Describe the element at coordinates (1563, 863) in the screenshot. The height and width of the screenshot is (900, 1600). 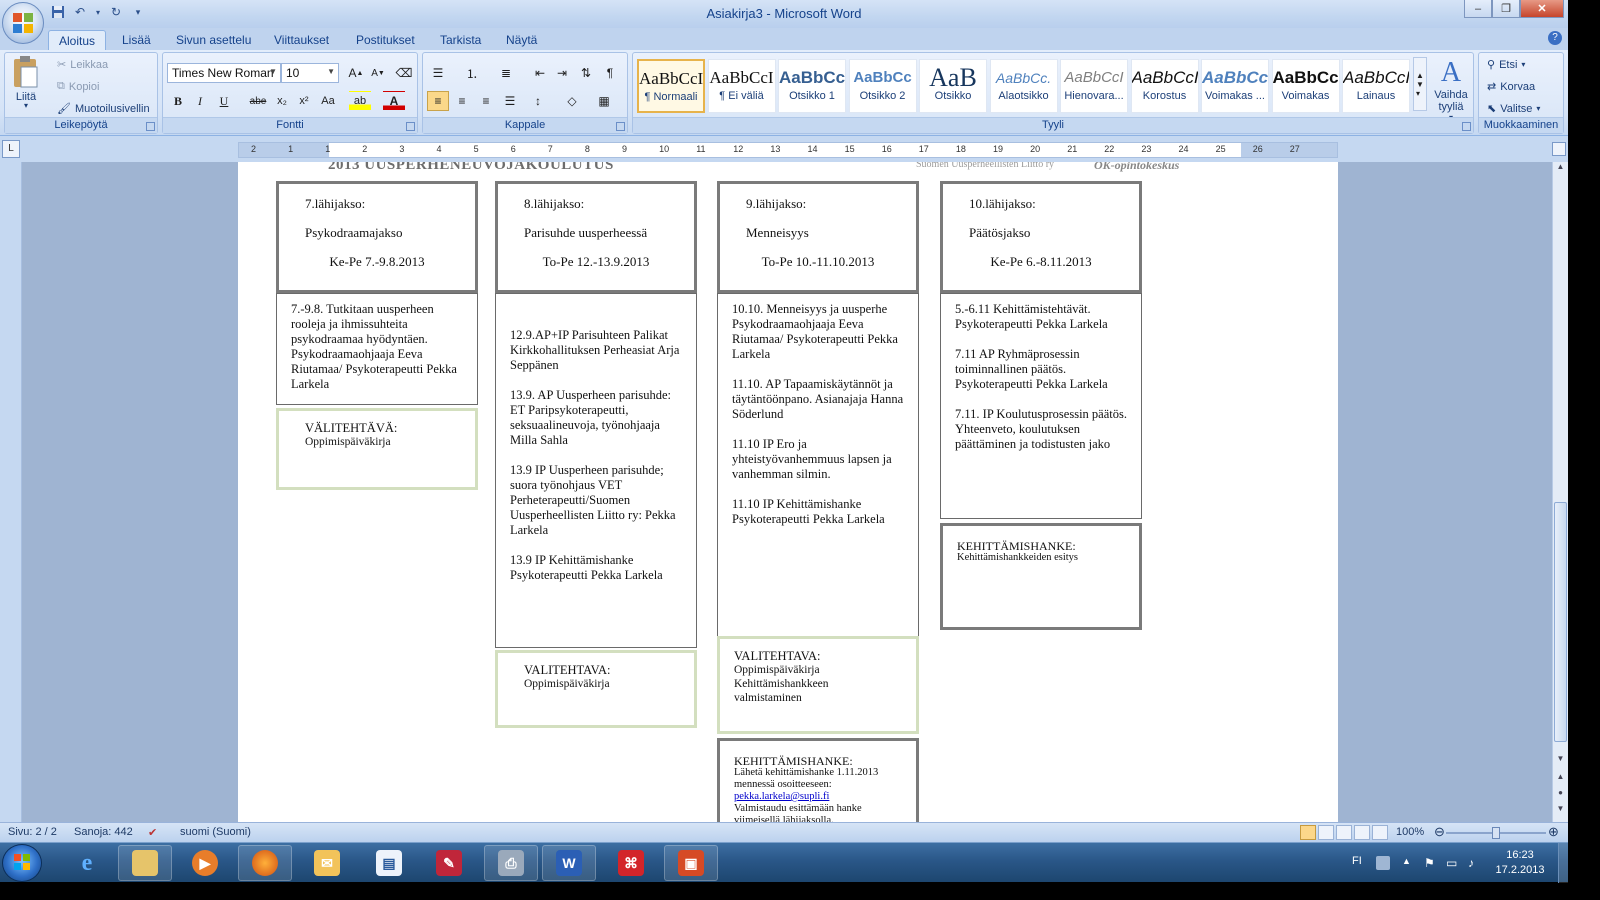
I see `show-desktop-button` at that location.